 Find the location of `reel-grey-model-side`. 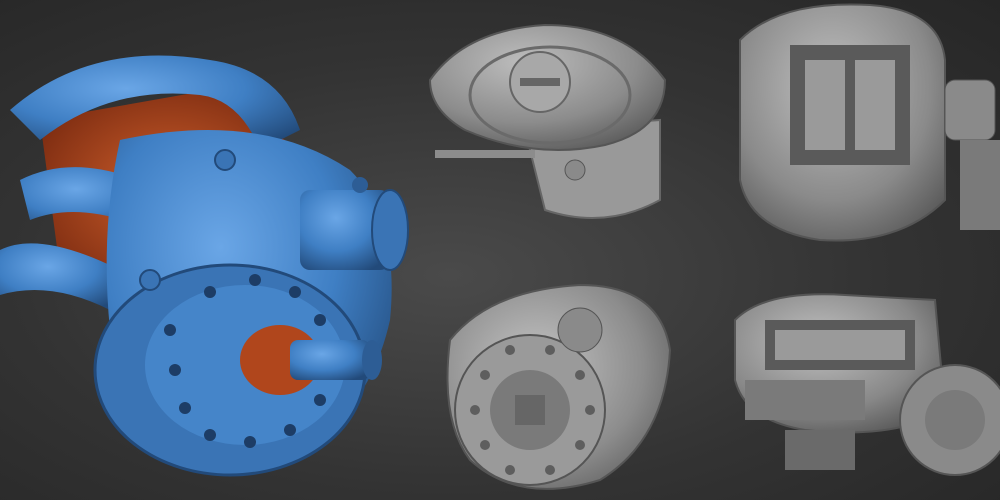

reel-grey-model-side is located at coordinates (559, 386).